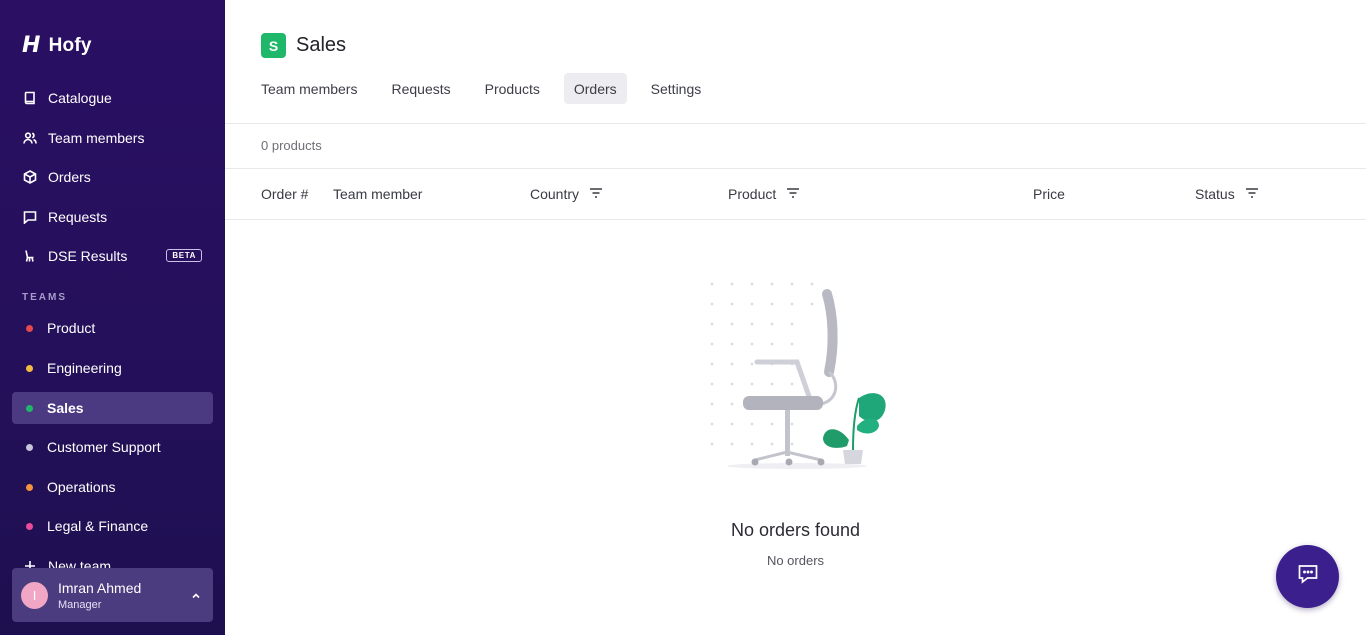 The width and height of the screenshot is (1366, 635). What do you see at coordinates (96, 138) in the screenshot?
I see `nav-label: Team members` at bounding box center [96, 138].